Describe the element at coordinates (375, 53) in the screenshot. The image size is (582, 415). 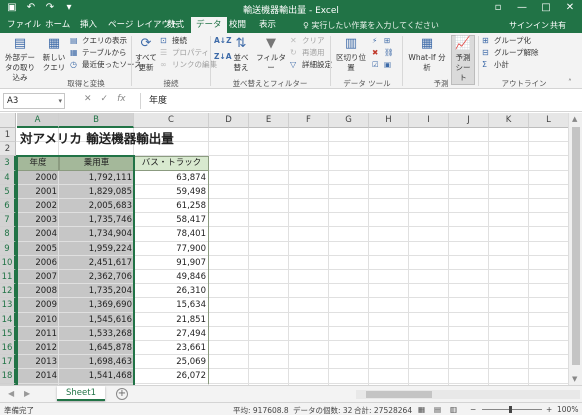
I see `remove-duplicates-icon: ✖` at that location.